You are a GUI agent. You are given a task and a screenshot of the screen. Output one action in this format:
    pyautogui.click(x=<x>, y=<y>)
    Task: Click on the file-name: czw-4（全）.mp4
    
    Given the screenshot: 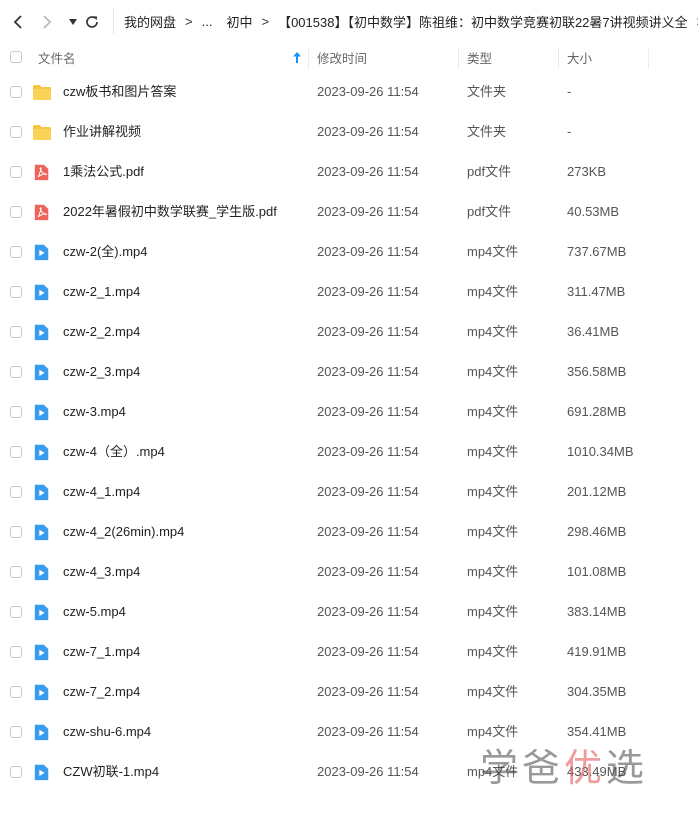 What is the action you would take?
    pyautogui.click(x=114, y=452)
    